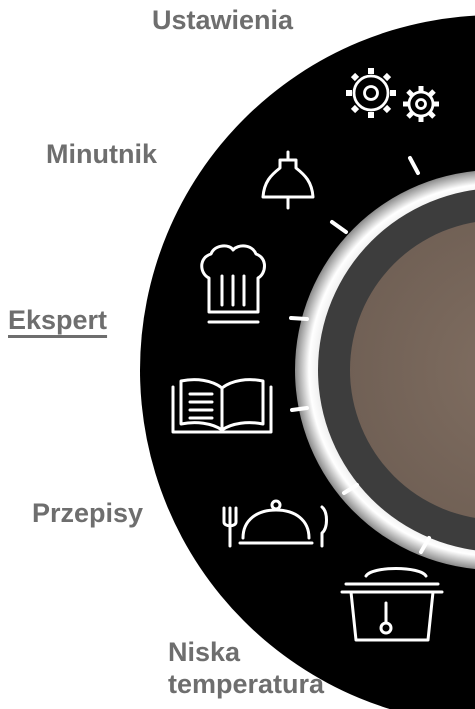 This screenshot has width=475, height=709. Describe the element at coordinates (101, 154) in the screenshot. I see `menu-label-minutnik: Minutnik` at that location.